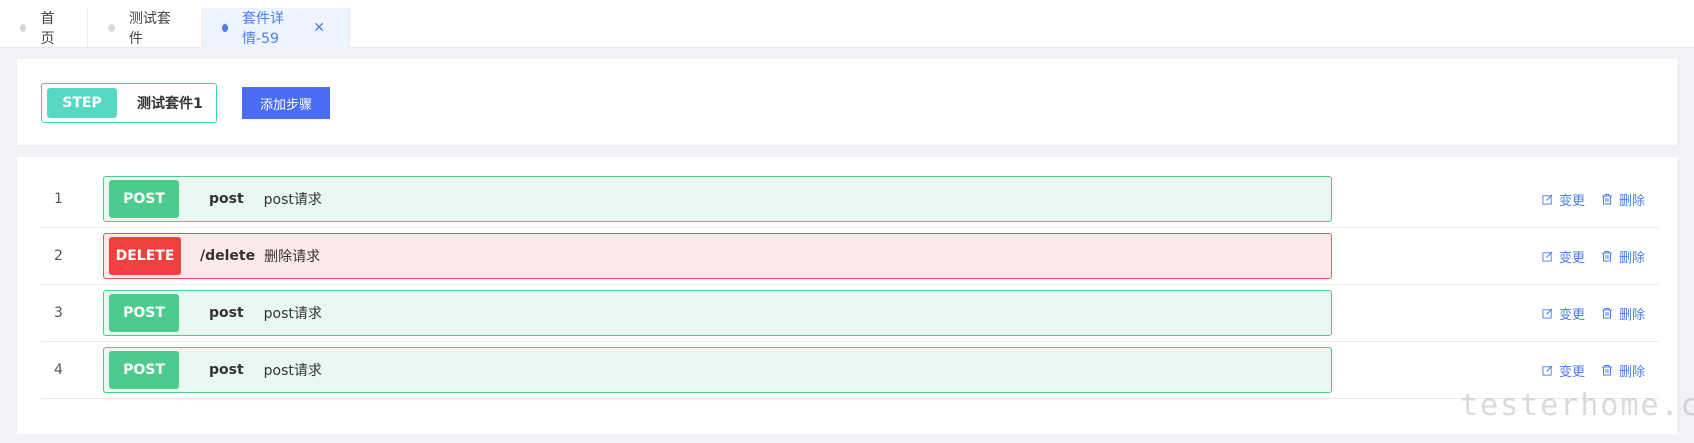 Image resolution: width=1694 pixels, height=443 pixels. What do you see at coordinates (149, 29) in the screenshot?
I see `tab-label: 测试套件` at bounding box center [149, 29].